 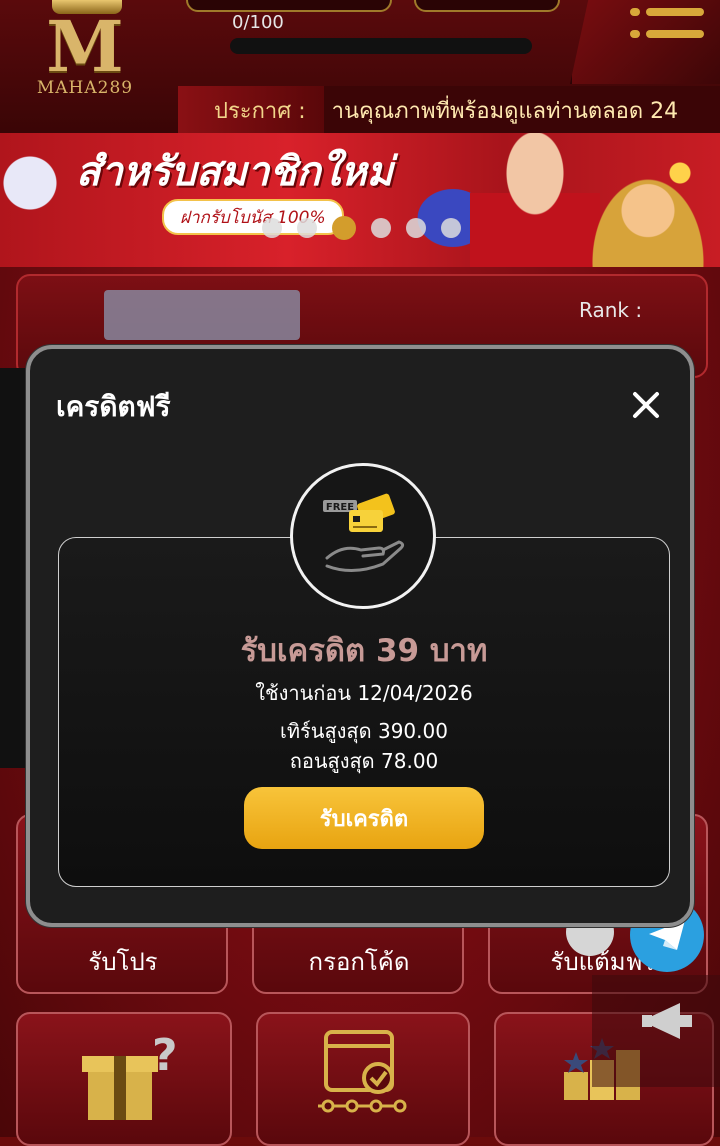 What do you see at coordinates (364, 651) in the screenshot?
I see `credit-amount-title: รับเครดิต 39 บาท` at bounding box center [364, 651].